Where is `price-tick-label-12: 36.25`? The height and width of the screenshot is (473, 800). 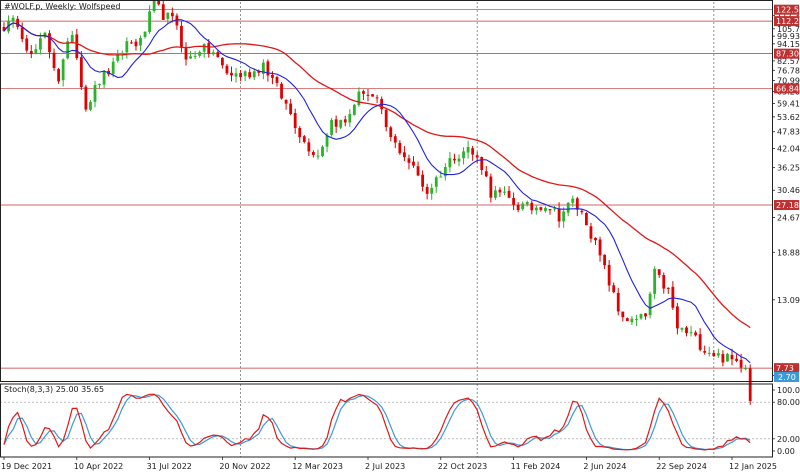
price-tick-label-12: 36.25 is located at coordinates (788, 168).